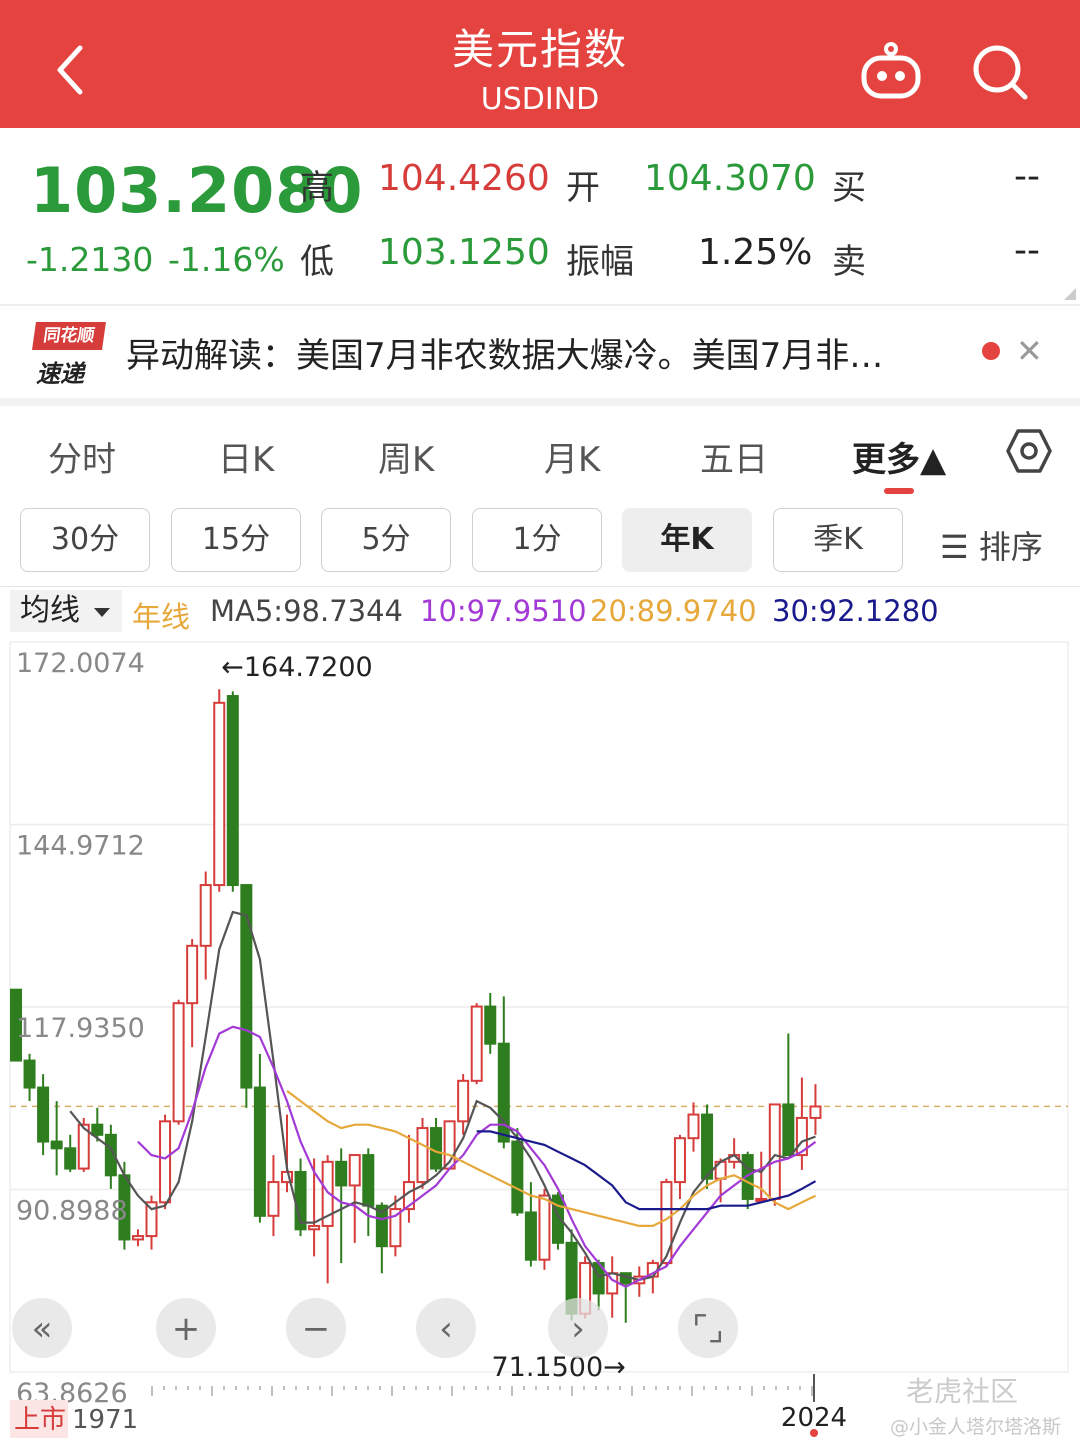 The height and width of the screenshot is (1451, 1080). Describe the element at coordinates (600, 262) in the screenshot. I see `amplitude-label: 振幅` at that location.